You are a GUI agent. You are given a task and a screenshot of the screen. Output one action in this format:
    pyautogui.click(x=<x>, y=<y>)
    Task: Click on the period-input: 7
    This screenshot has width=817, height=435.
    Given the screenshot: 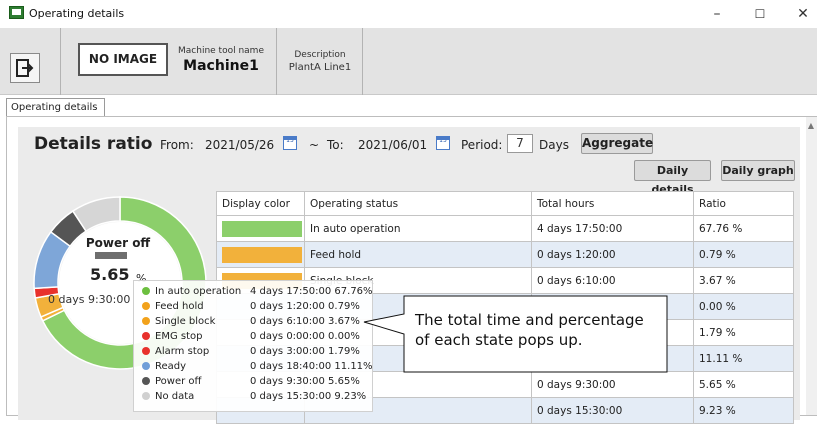 What is the action you would take?
    pyautogui.click(x=520, y=143)
    